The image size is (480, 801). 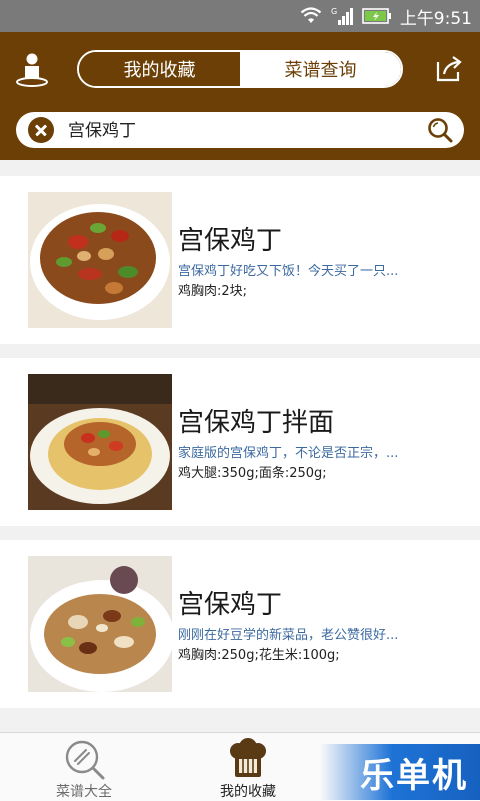 What do you see at coordinates (84, 792) in the screenshot?
I see `nav-label: 菜谱大全` at bounding box center [84, 792].